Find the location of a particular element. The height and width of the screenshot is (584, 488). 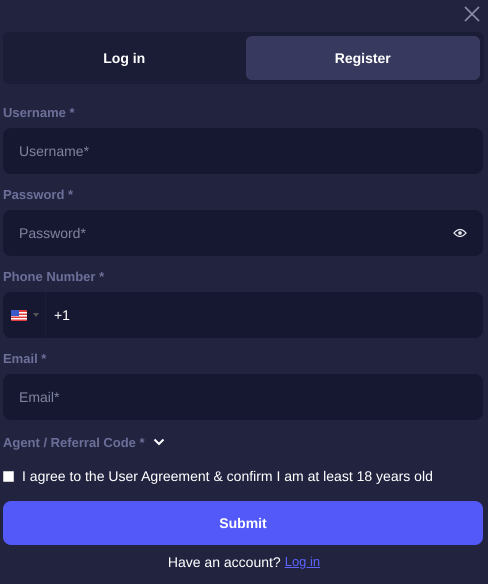

footer-text: Have an account? is located at coordinates (224, 562).